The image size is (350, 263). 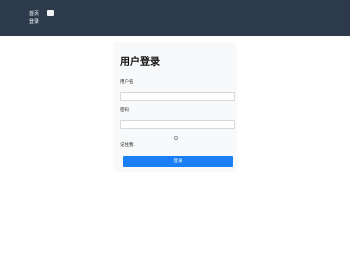 I want to click on remember-me-label: 记住我, so click(x=127, y=145).